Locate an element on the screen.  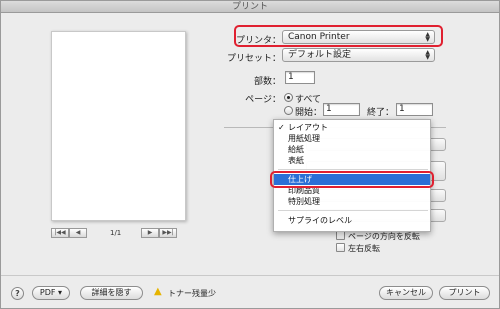
finishing-highlight is located at coordinates (352, 179).